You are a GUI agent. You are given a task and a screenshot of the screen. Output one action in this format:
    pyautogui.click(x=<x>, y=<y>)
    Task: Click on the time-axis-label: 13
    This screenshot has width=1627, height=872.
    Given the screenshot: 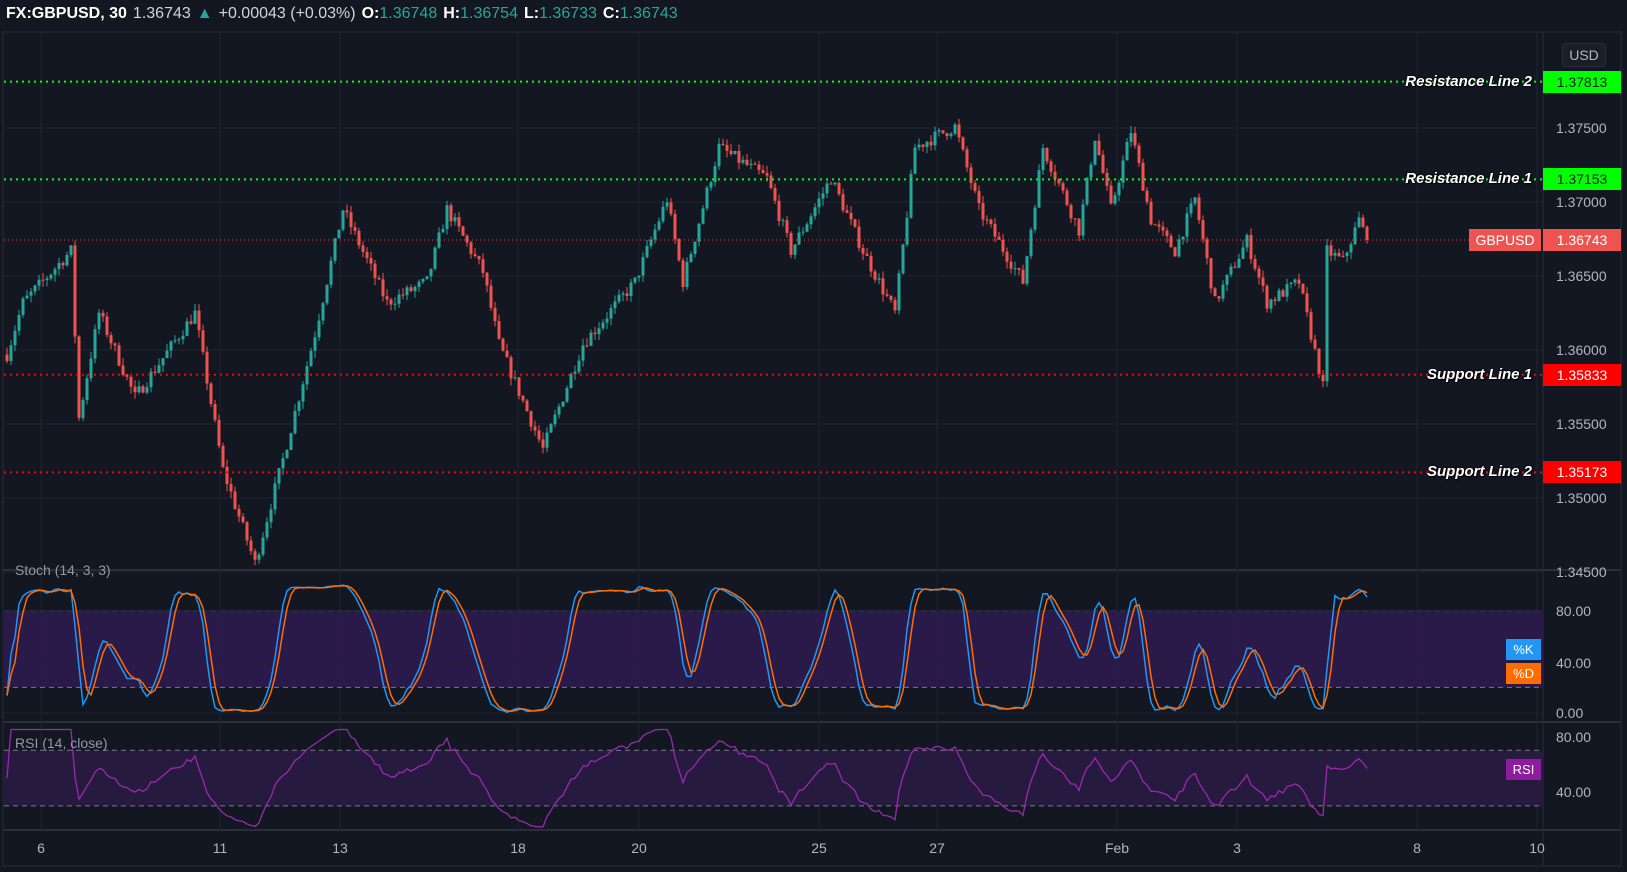 What is the action you would take?
    pyautogui.click(x=340, y=848)
    